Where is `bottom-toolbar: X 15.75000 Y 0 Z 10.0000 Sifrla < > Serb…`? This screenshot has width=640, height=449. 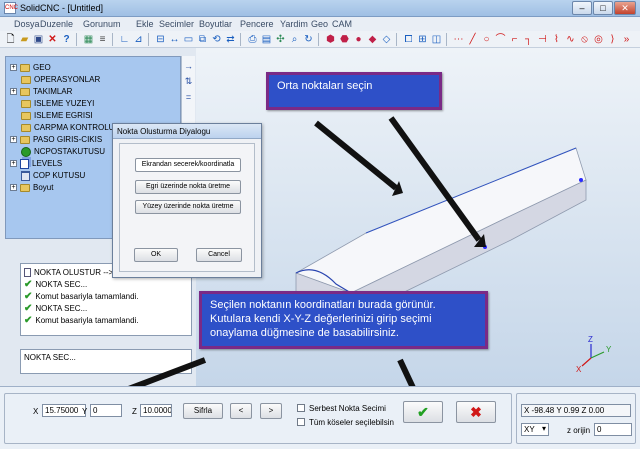
bottom-toolbar: X 15.75000 Y 0 Z 10.0000 Sifrla < > Serb… is located at coordinates (320, 417).